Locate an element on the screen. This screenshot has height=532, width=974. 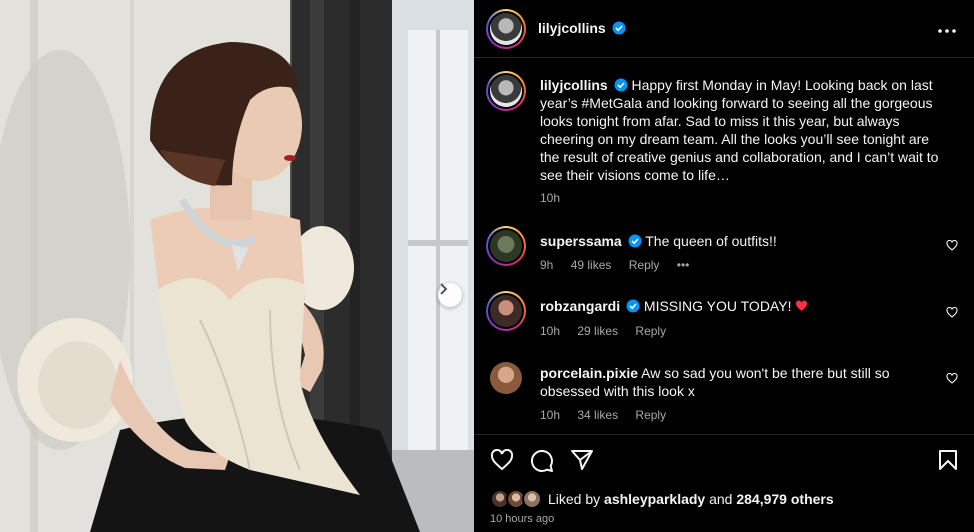
comment-likes: 34 likes is located at coordinates (597, 415).